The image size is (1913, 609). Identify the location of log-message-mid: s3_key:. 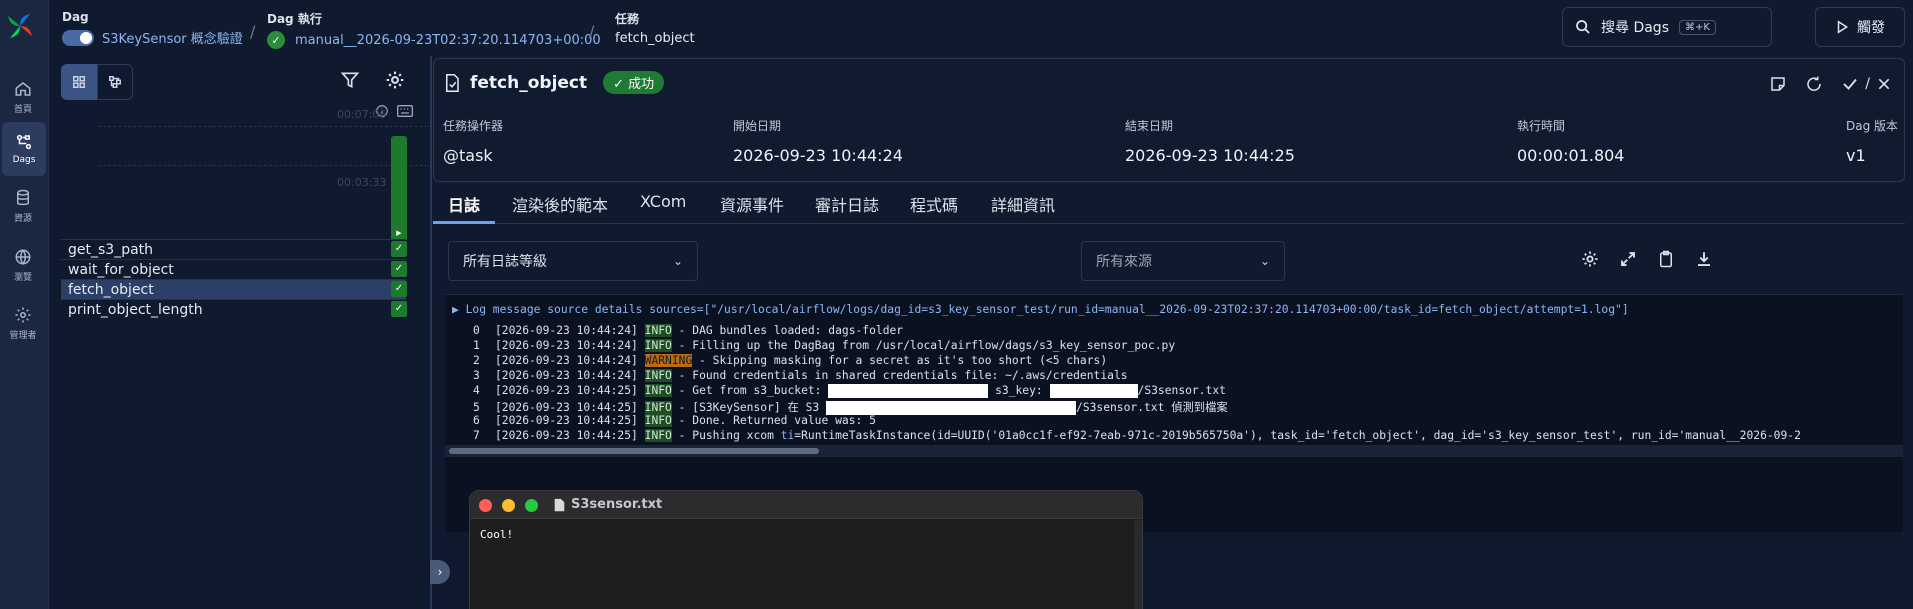
(1019, 390).